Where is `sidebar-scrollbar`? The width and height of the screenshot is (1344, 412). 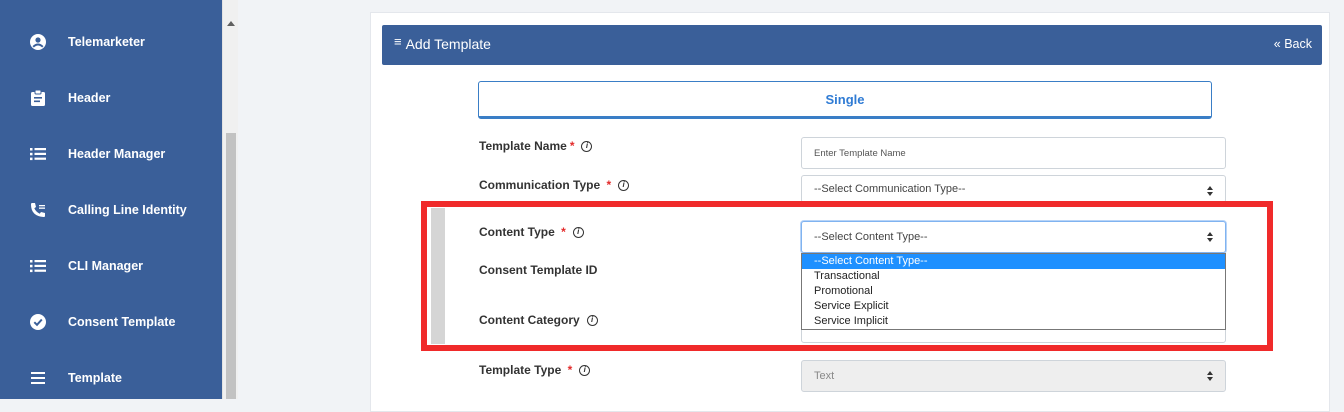 sidebar-scrollbar is located at coordinates (230, 199).